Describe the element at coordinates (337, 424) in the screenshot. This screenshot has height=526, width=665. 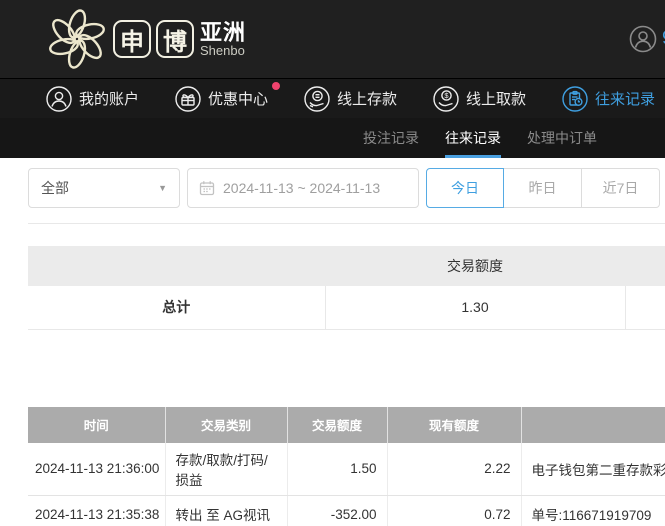
I see `col-header-amount: 交易额度` at that location.